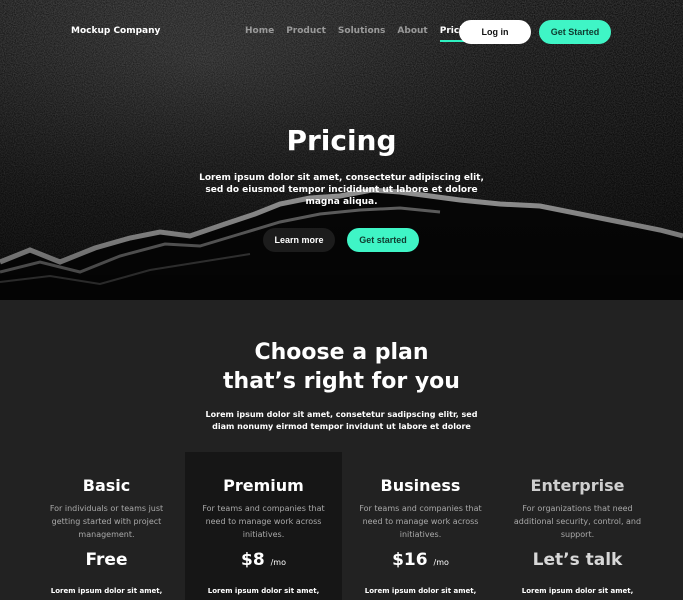 This screenshot has width=683, height=600. What do you see at coordinates (341, 381) in the screenshot?
I see `plans-heading-line2: that’s right for you` at bounding box center [341, 381].